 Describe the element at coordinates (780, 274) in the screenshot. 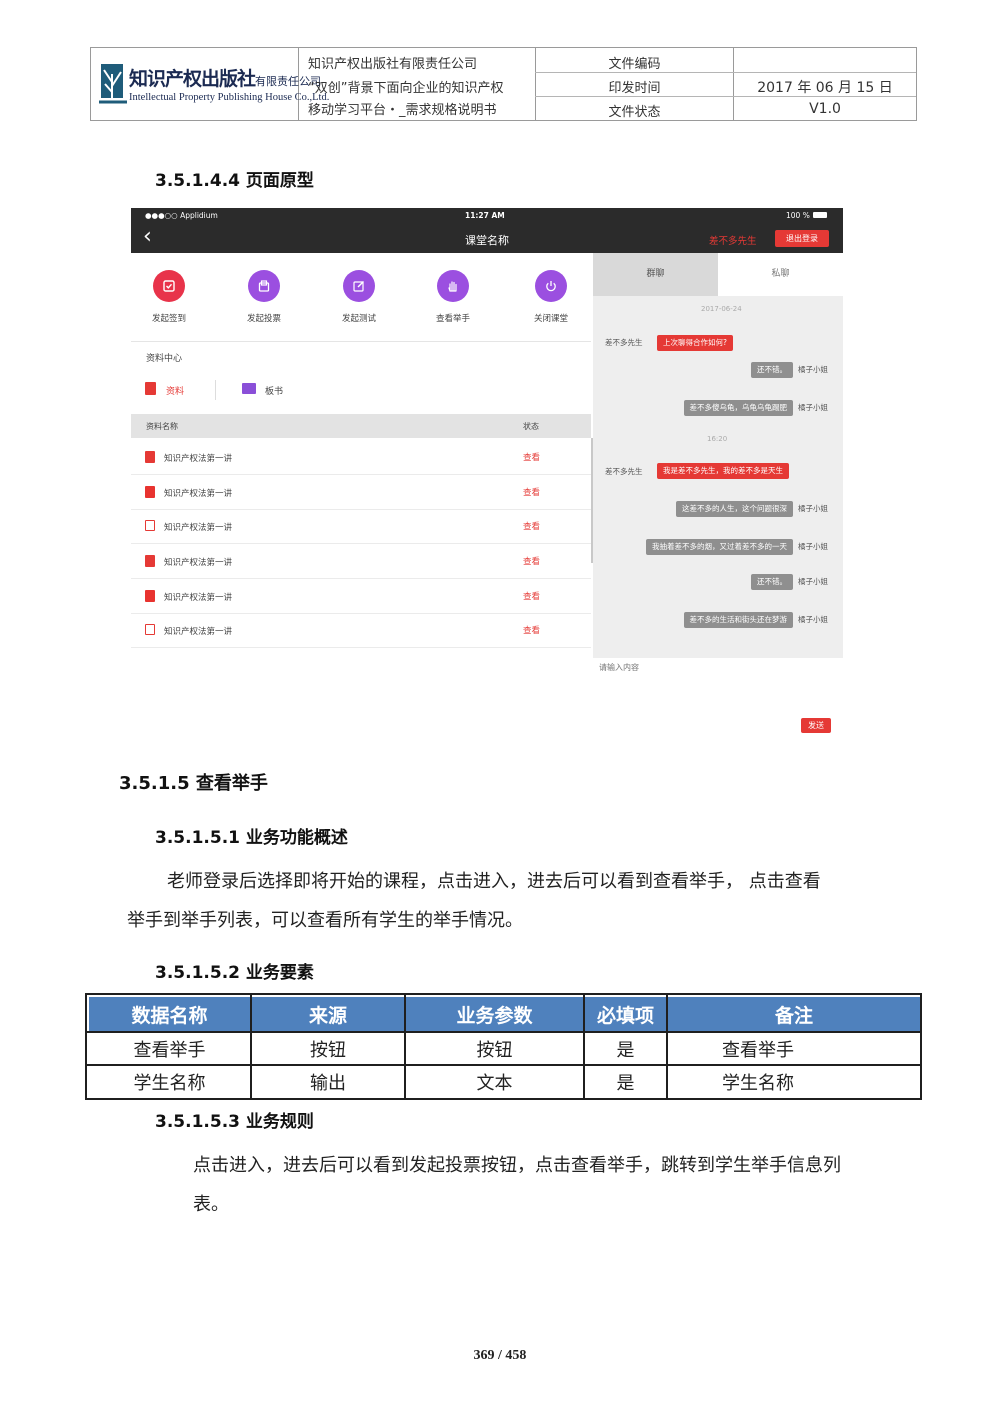

I see `tab-private-chat: 私聊` at that location.